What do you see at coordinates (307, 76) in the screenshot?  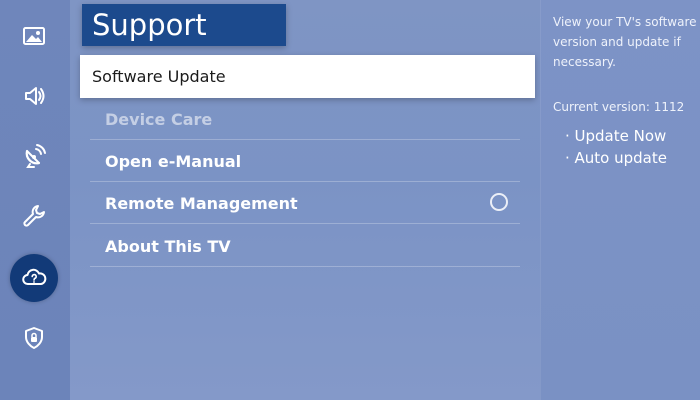 I see `menu-item-software-update: Software Update` at bounding box center [307, 76].